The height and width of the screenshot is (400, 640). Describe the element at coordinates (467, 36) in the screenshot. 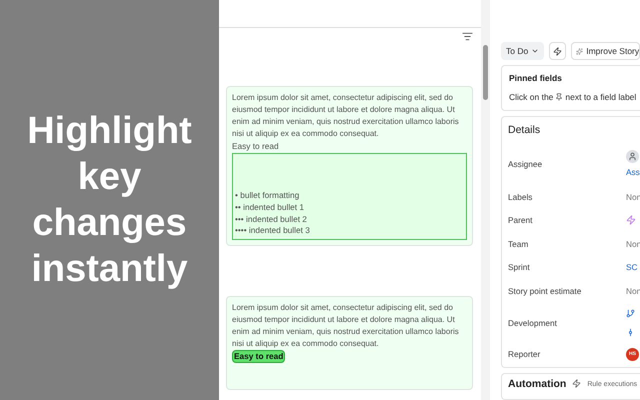

I see `sort-icon` at that location.